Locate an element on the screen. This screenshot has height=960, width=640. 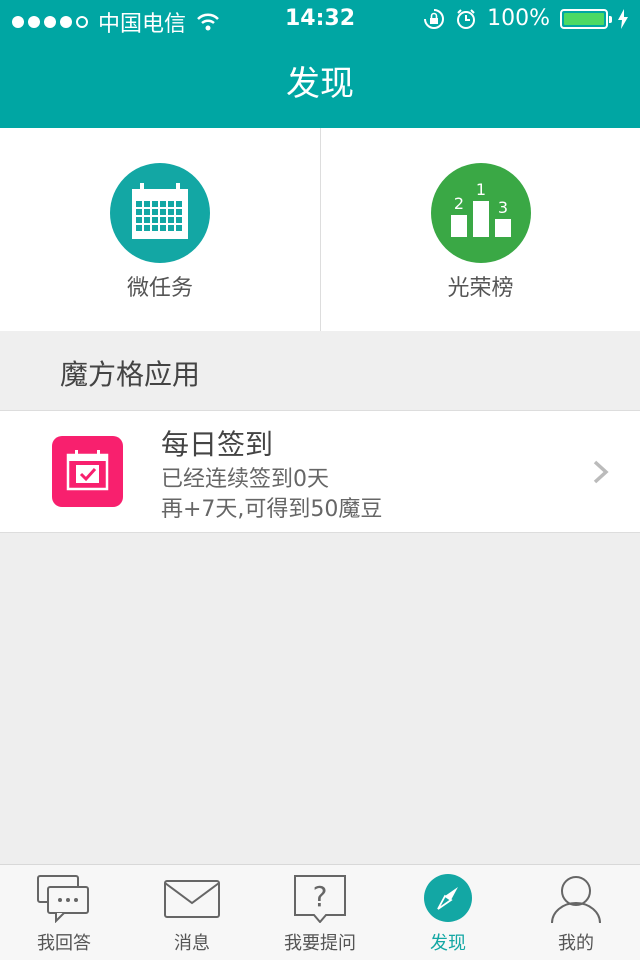
list-item-subtitle: 已经连续签到0天 is located at coordinates (245, 479).